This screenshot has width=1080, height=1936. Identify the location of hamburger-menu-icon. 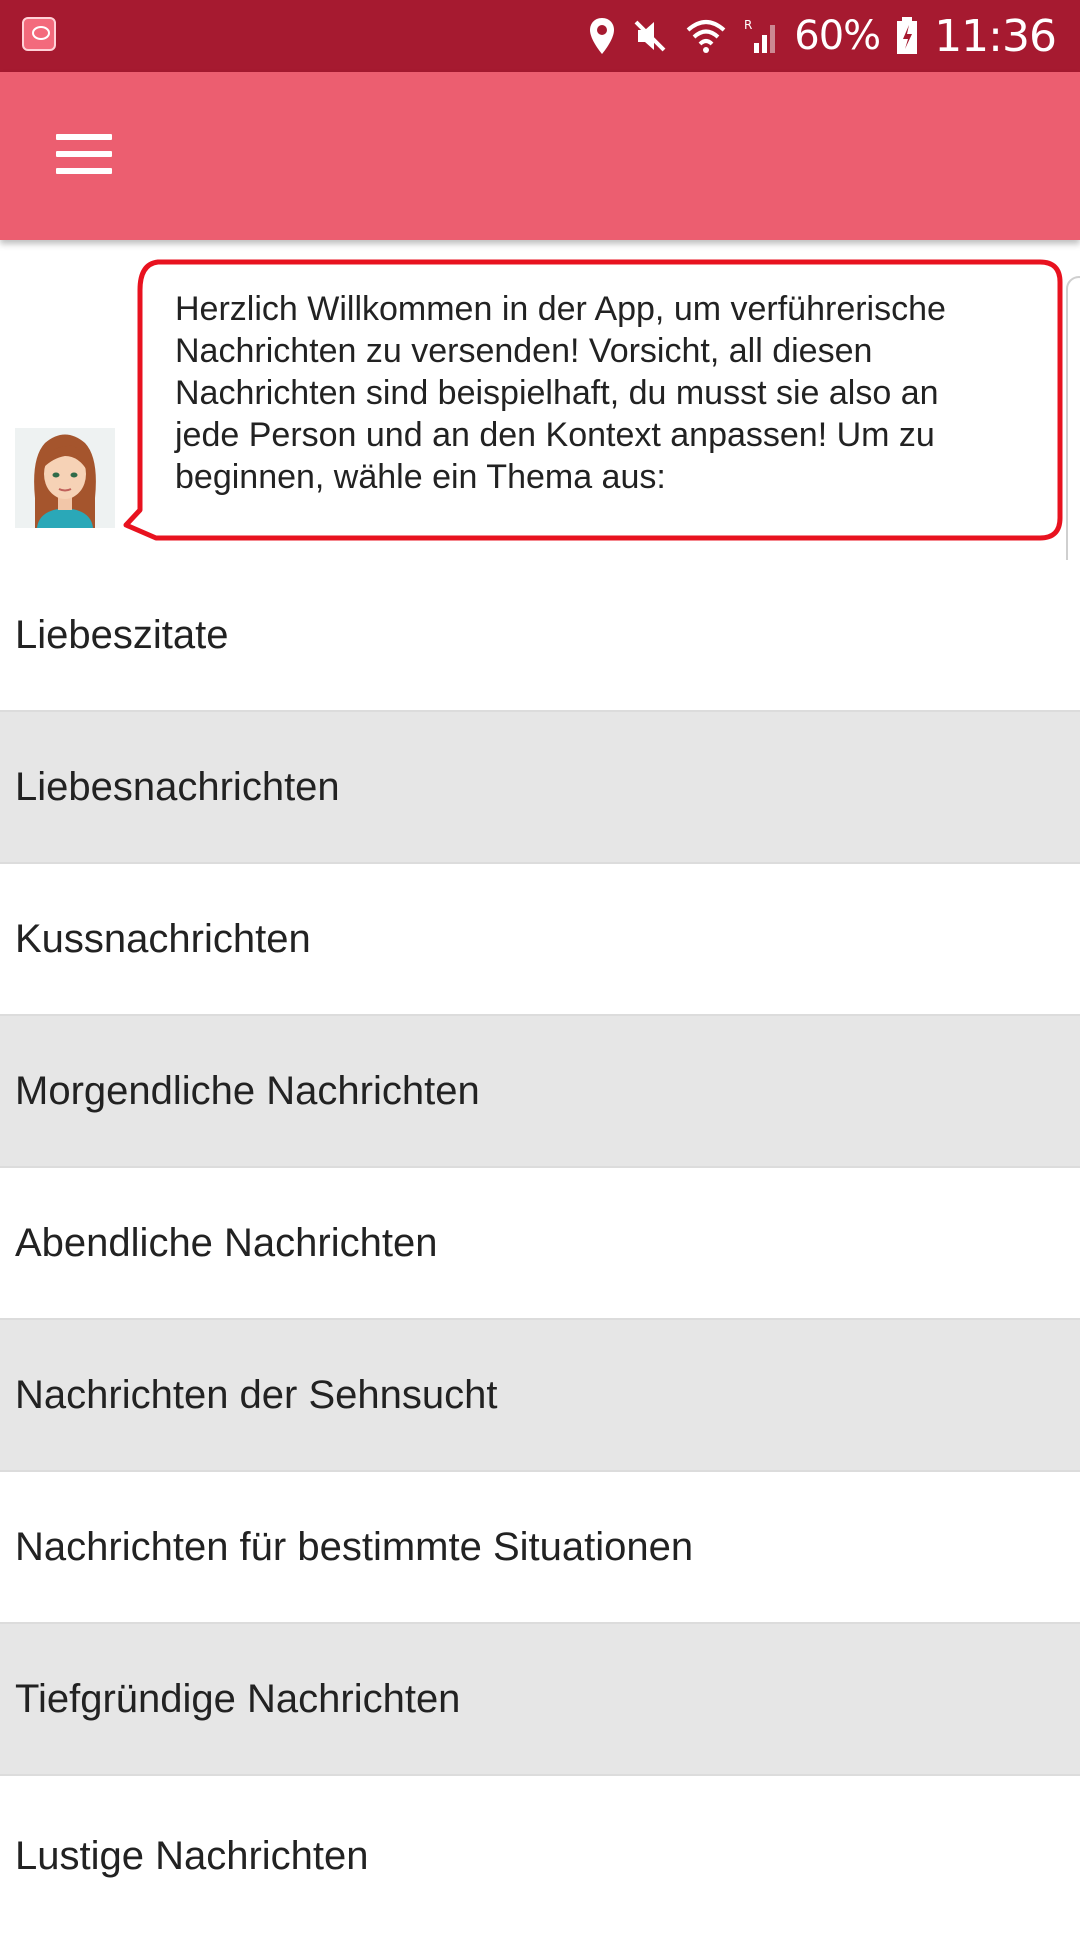
(83, 156).